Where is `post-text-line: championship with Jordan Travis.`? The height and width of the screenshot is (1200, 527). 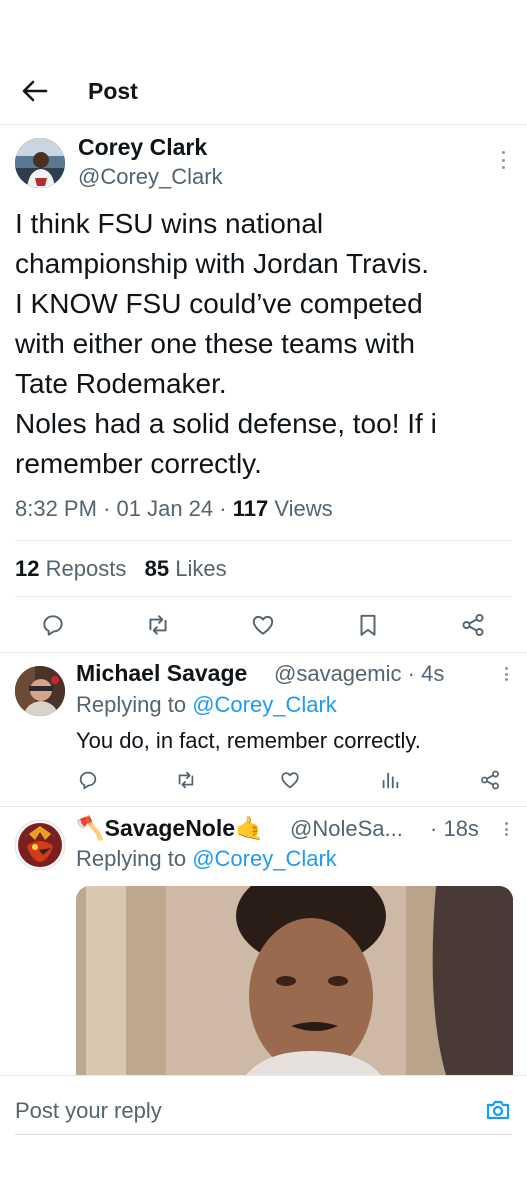 post-text-line: championship with Jordan Travis. is located at coordinates (222, 263).